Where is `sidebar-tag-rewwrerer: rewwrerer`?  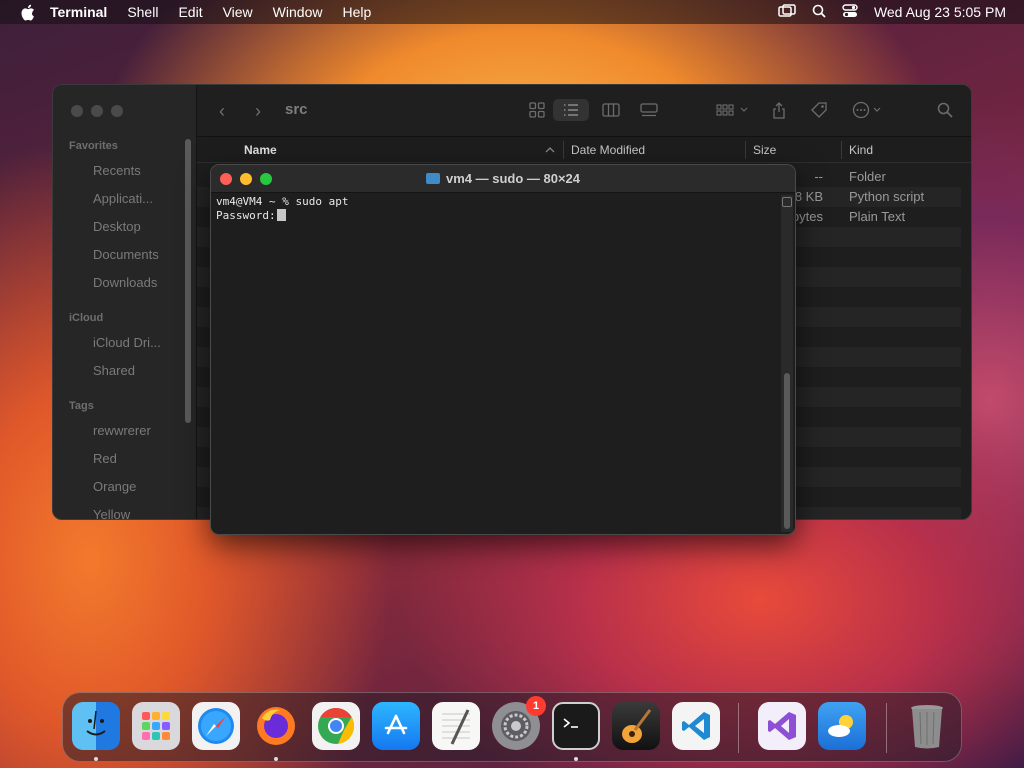 sidebar-tag-rewwrerer: rewwrerer is located at coordinates (122, 430).